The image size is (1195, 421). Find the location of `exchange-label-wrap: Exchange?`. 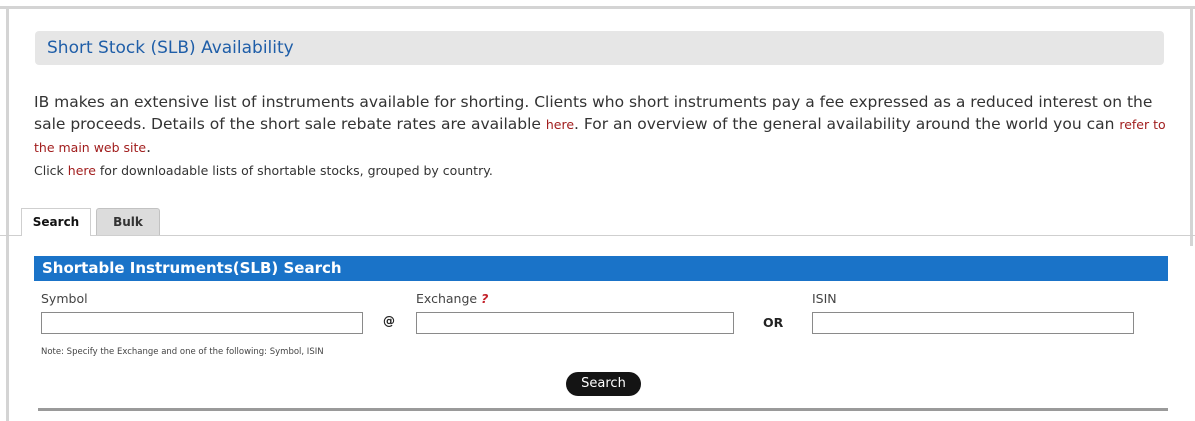

exchange-label-wrap: Exchange? is located at coordinates (452, 298).